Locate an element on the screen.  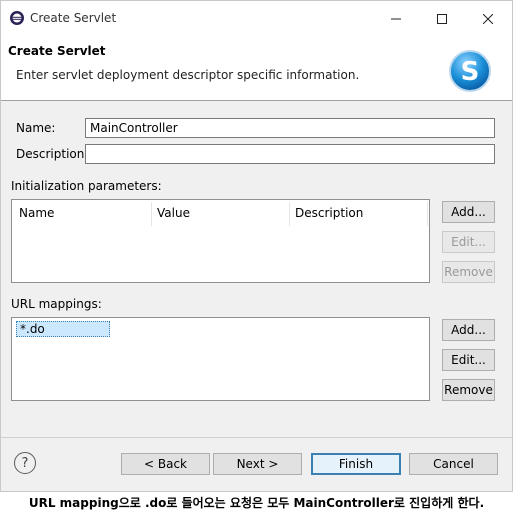
minimize-icon is located at coordinates (396, 19).